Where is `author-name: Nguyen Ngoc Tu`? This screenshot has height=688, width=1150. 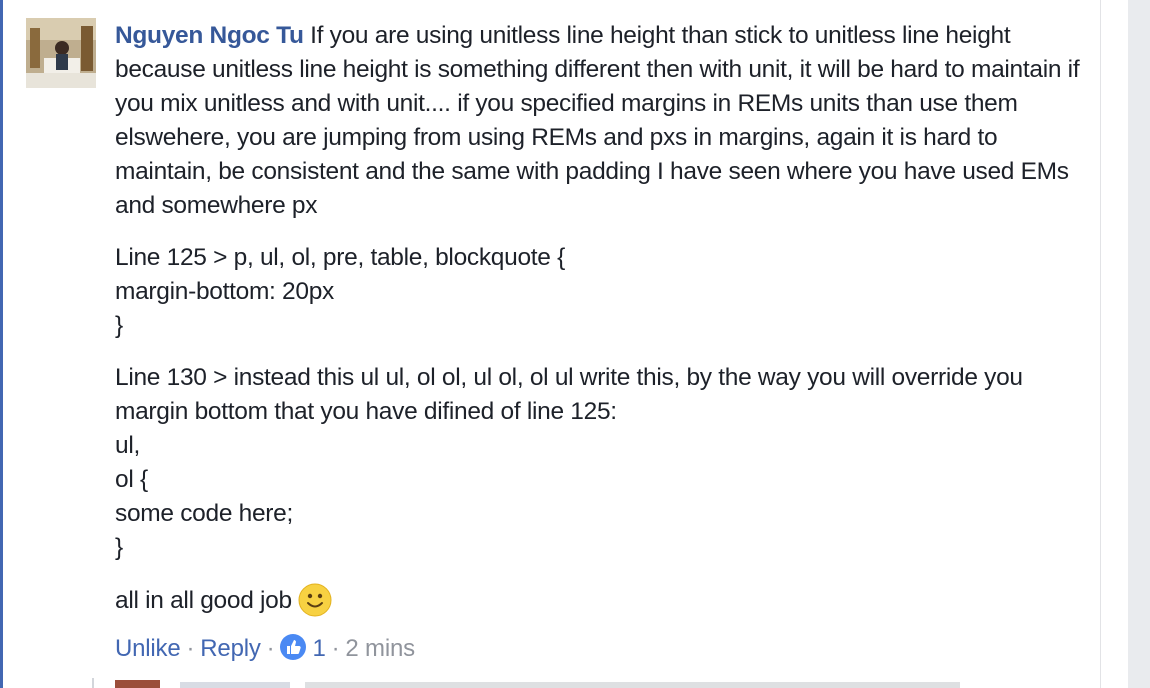 author-name: Nguyen Ngoc Tu is located at coordinates (209, 35).